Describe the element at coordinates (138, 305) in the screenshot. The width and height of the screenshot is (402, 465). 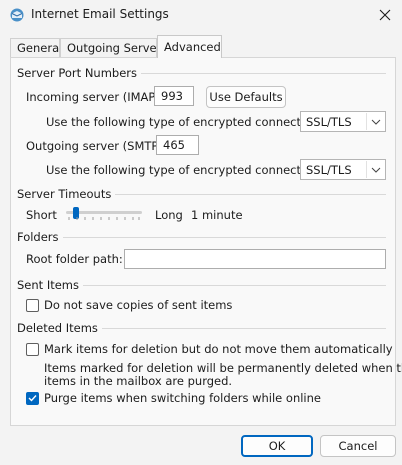
I see `no-copies-label: Do not save copies of sent items` at that location.